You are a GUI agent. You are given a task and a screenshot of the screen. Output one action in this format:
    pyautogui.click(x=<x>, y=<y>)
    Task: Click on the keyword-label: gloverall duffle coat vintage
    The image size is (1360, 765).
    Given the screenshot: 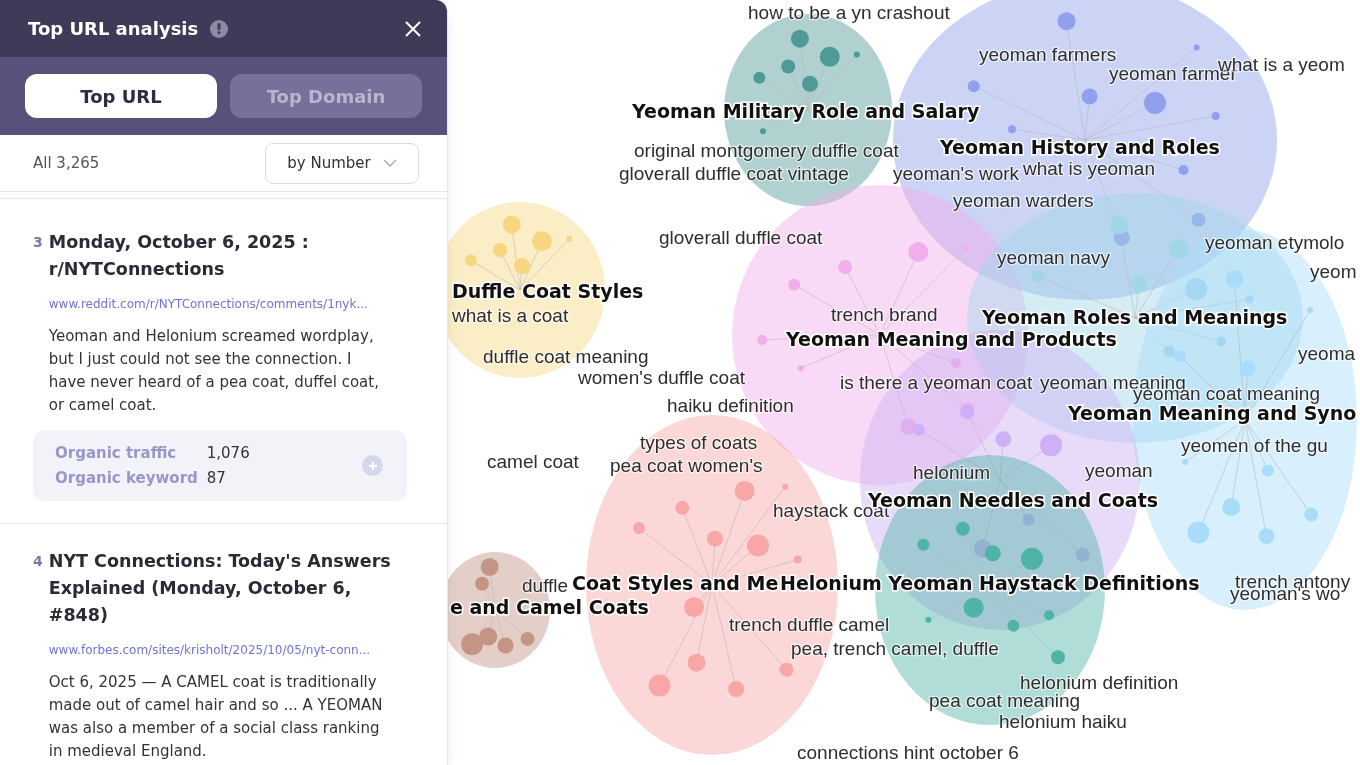 What is the action you would take?
    pyautogui.click(x=734, y=173)
    